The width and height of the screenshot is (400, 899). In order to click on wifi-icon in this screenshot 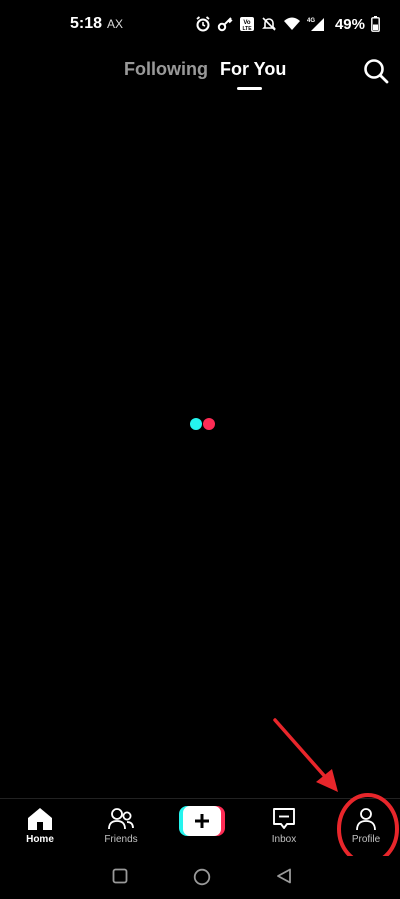, I will do `click(291, 23)`.